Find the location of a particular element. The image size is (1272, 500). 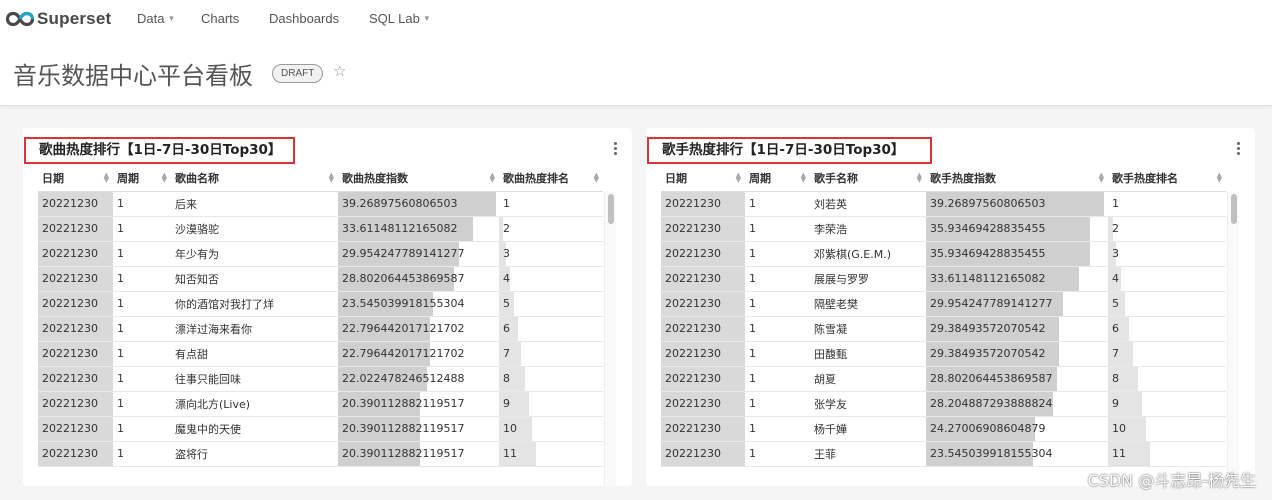

table-row: 20221230 1 往事只能回味 22.022478246512488 8 is located at coordinates (320, 379).